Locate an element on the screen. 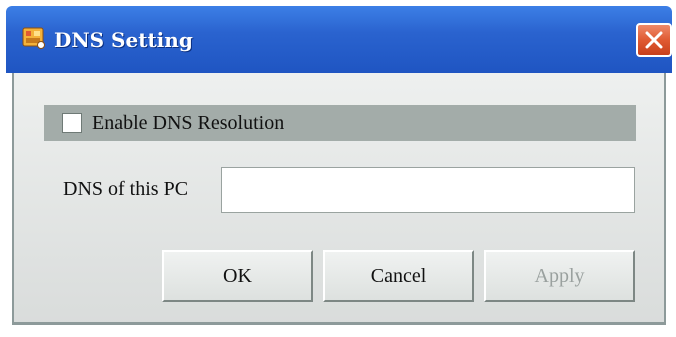  window-title: DNS Setting is located at coordinates (123, 40).